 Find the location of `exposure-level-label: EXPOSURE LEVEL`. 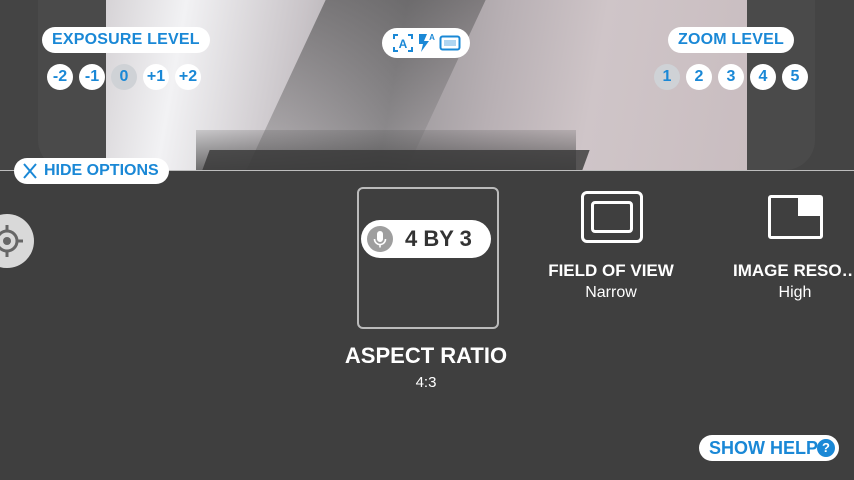

exposure-level-label: EXPOSURE LEVEL is located at coordinates (126, 40).